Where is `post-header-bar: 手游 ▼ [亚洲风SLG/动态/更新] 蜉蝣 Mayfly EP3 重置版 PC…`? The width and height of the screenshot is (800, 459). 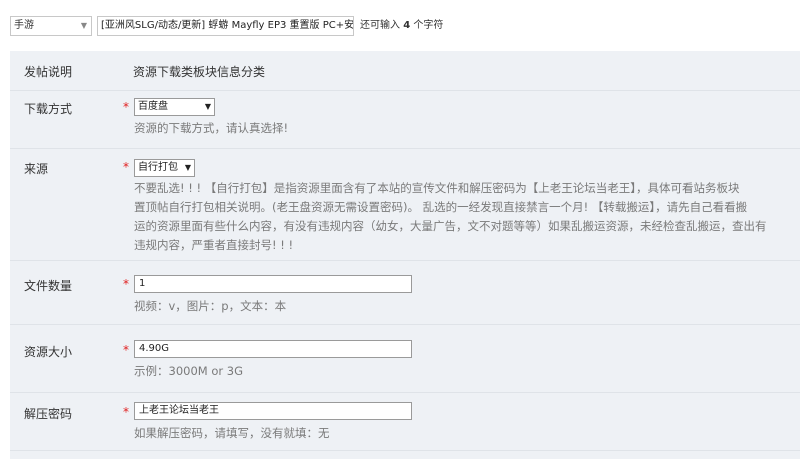 post-header-bar: 手游 ▼ [亚洲风SLG/动态/更新] 蜉蝣 Mayfly EP3 重置版 PC… is located at coordinates (400, 22).